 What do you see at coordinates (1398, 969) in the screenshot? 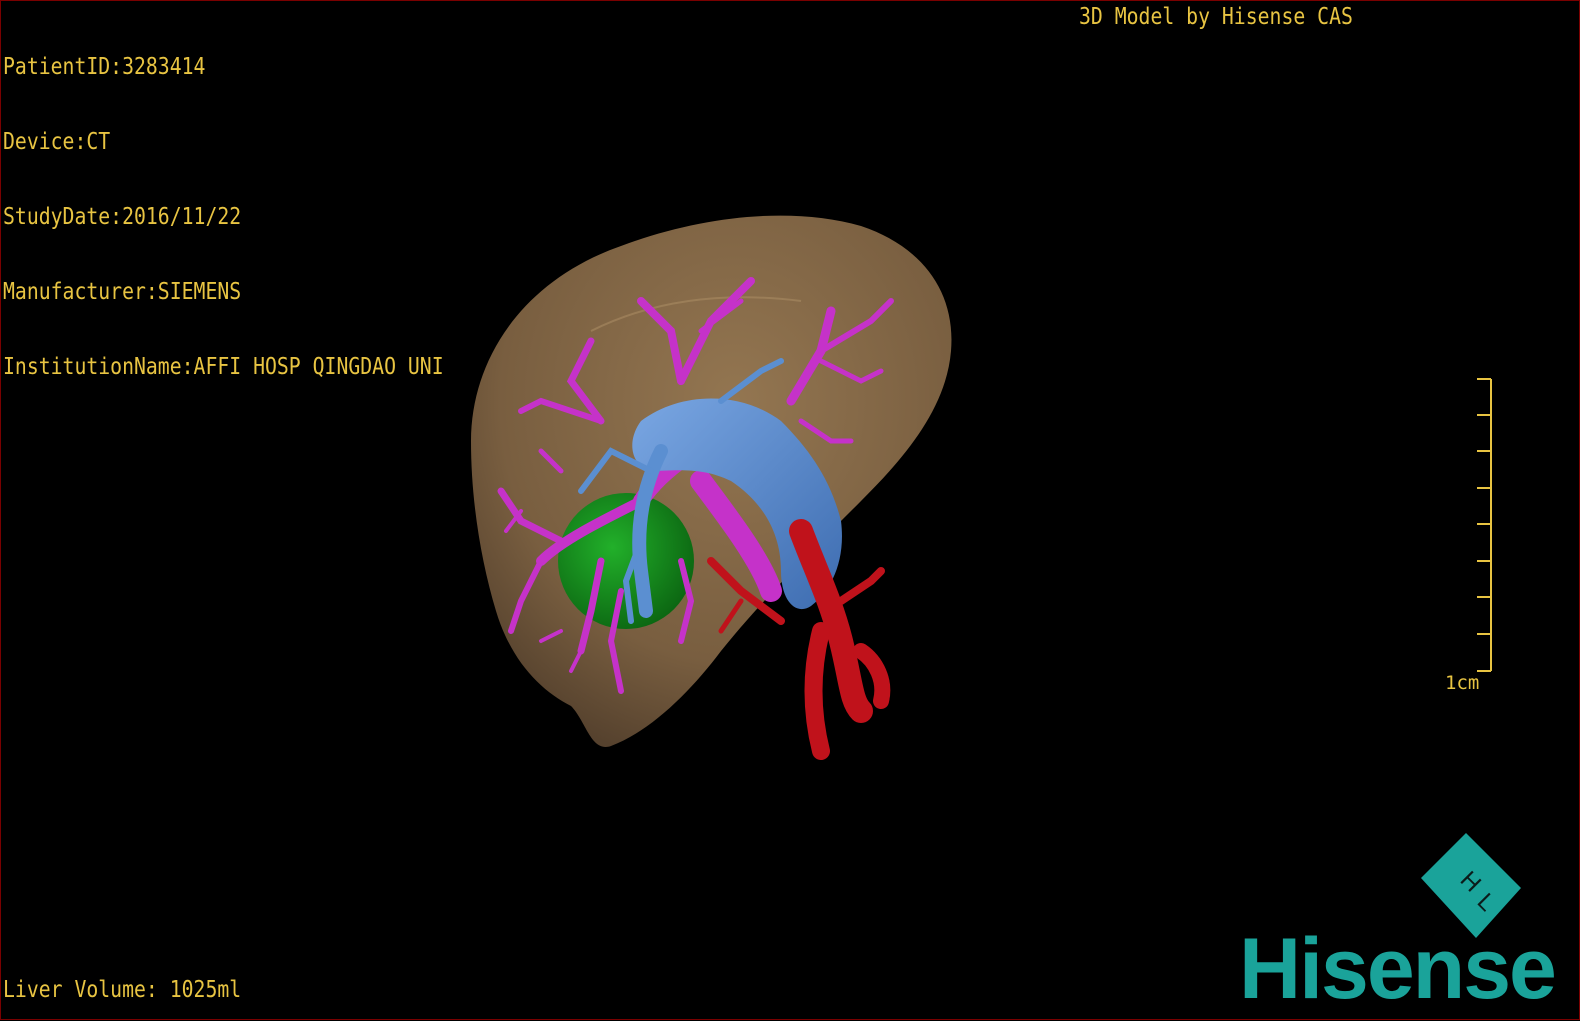
I see `hisense-logo: Hisense` at bounding box center [1398, 969].